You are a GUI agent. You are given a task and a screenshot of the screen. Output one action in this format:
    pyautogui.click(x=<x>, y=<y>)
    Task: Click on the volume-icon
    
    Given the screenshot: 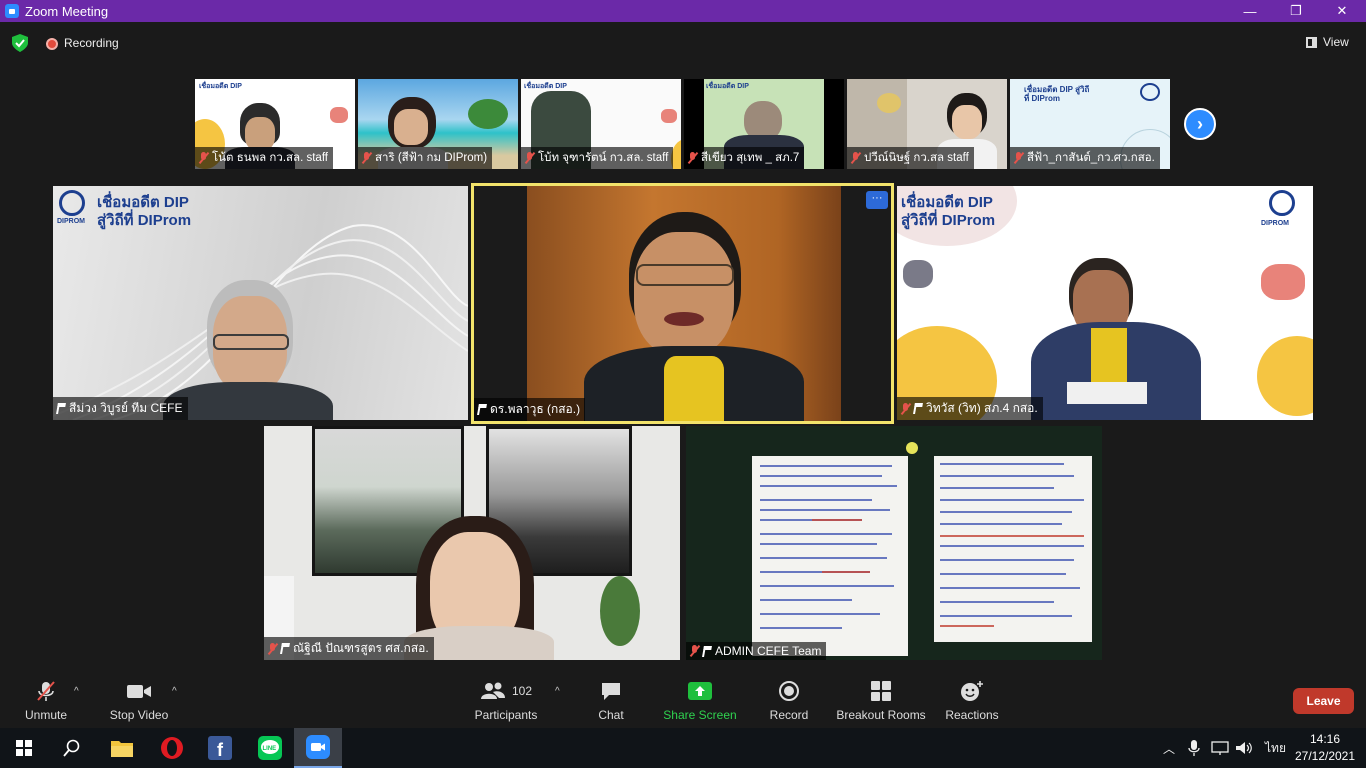 What is the action you would take?
    pyautogui.click(x=1244, y=748)
    